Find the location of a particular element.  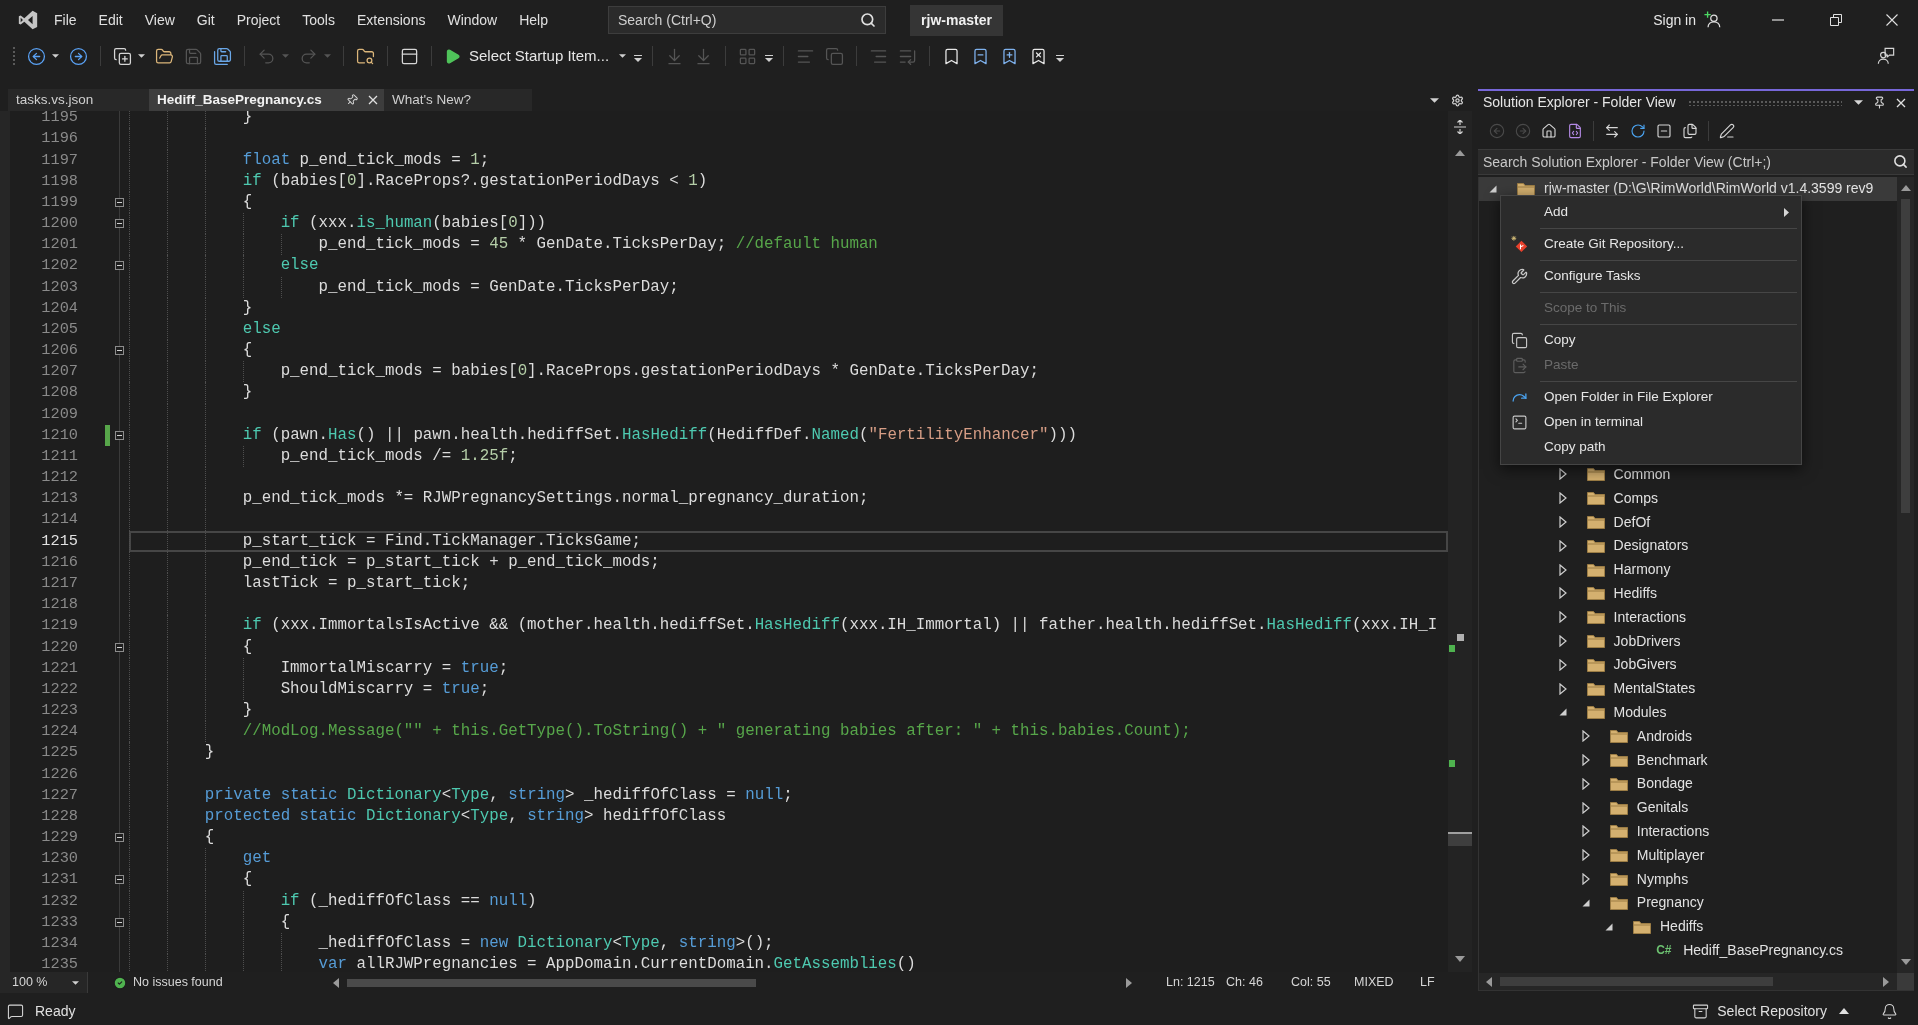

tree-item: Bondage is located at coordinates (1688, 783).